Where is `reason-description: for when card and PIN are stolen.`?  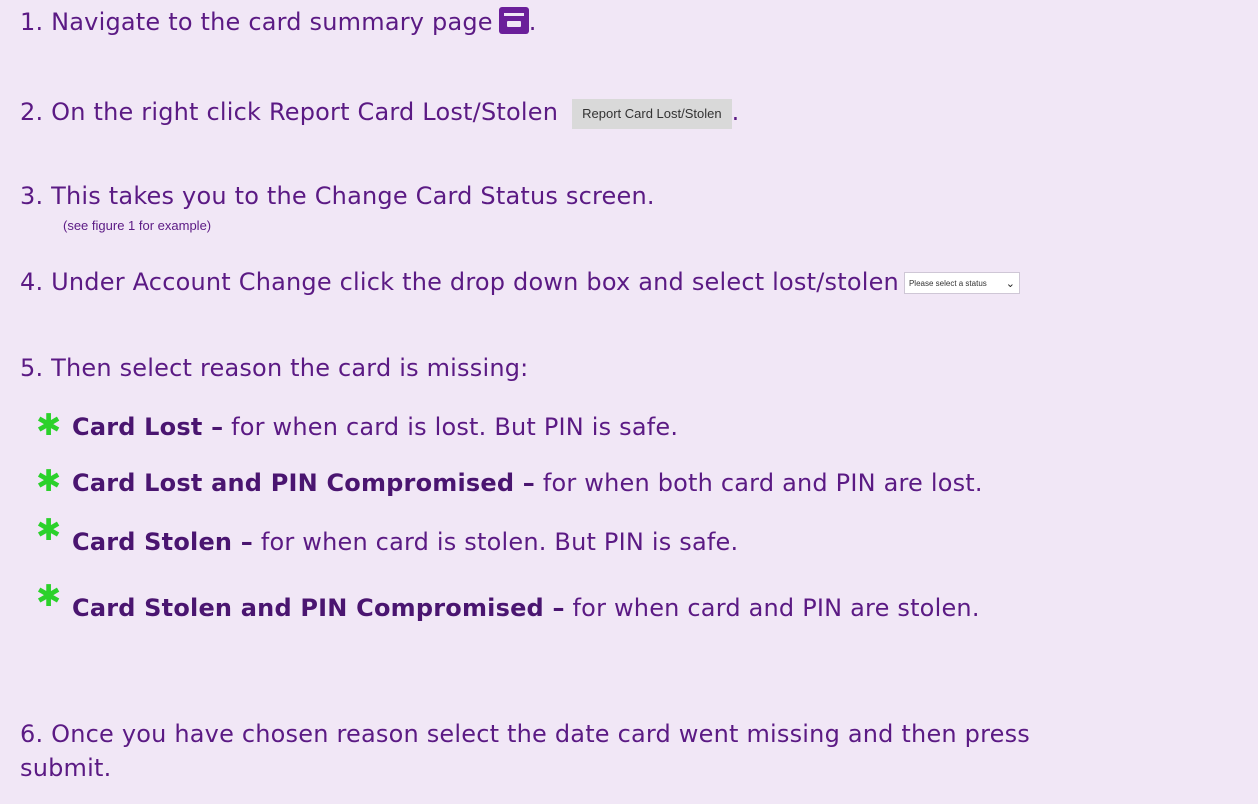 reason-description: for when card and PIN are stolen. is located at coordinates (772, 608).